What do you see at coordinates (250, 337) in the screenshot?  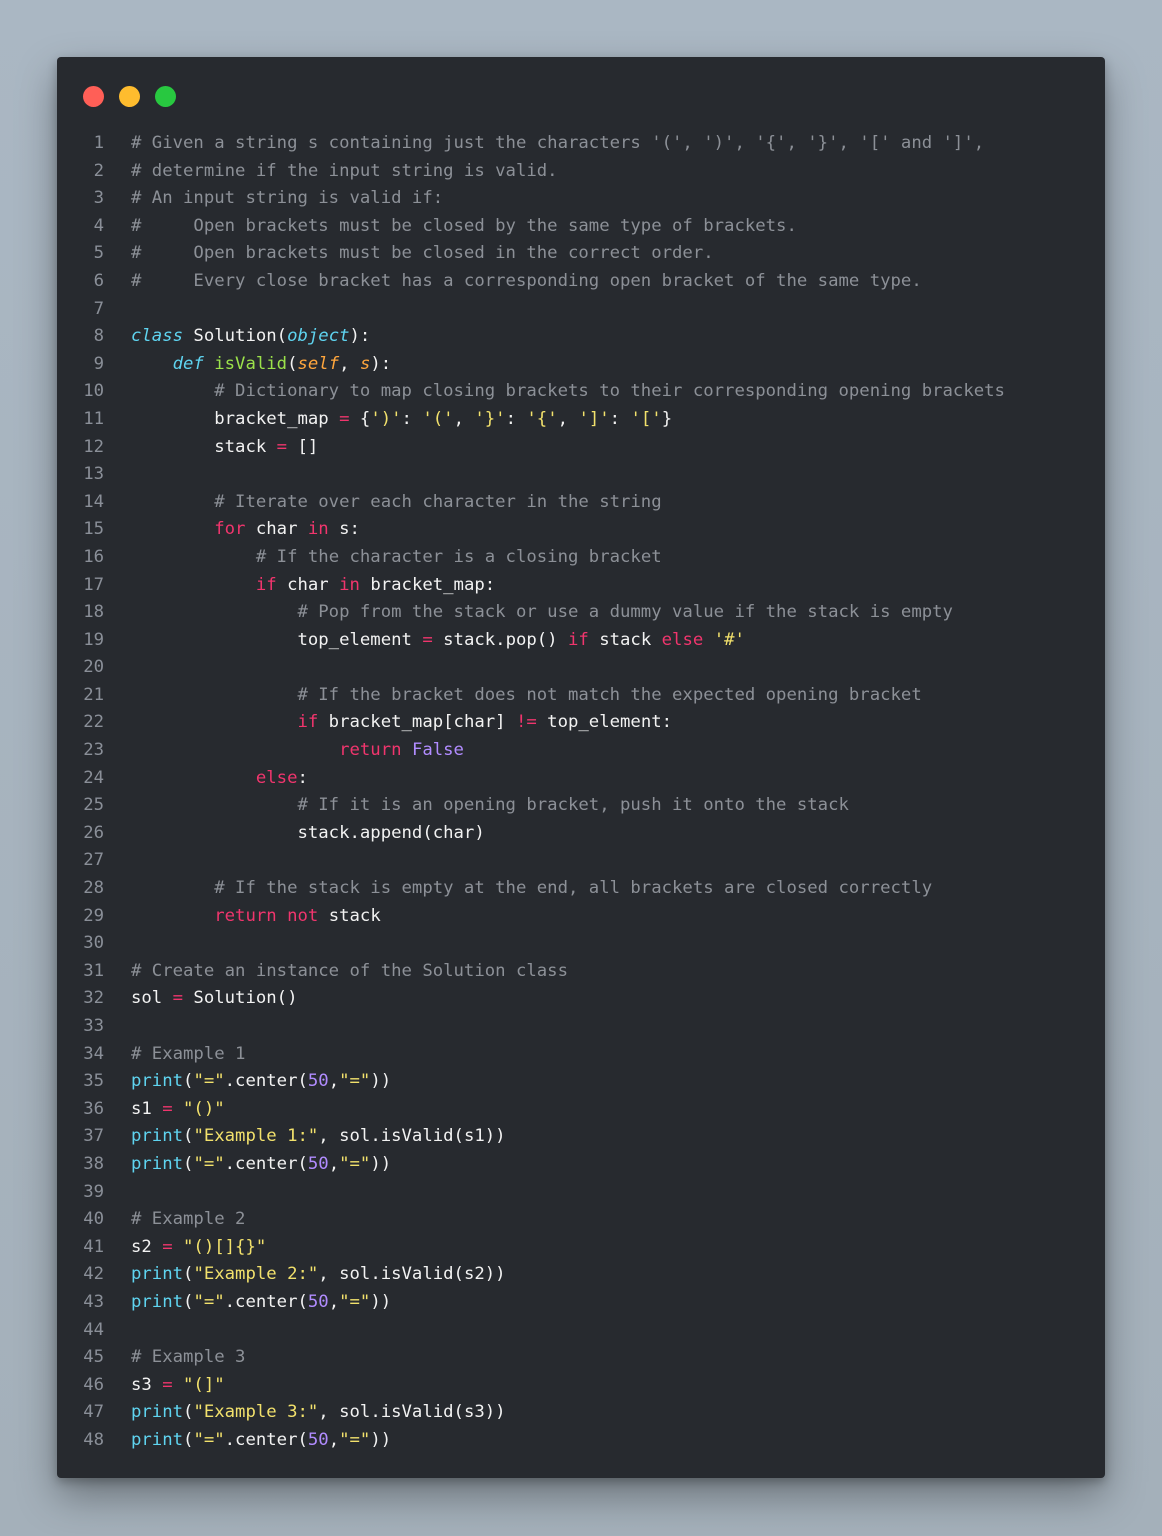 I see `line-source: class Solution(object):` at bounding box center [250, 337].